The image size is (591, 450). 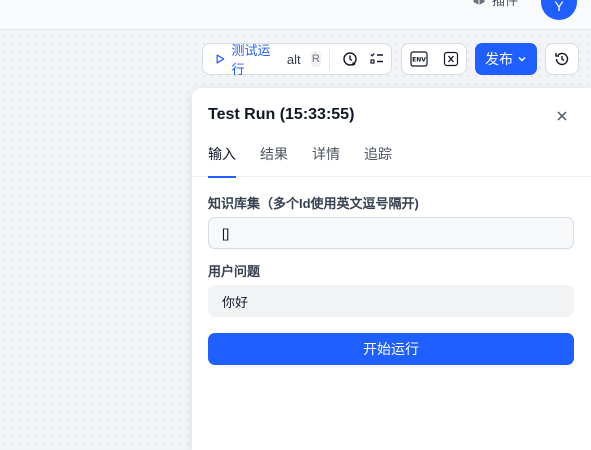 I want to click on checklist-icon, so click(x=377, y=58).